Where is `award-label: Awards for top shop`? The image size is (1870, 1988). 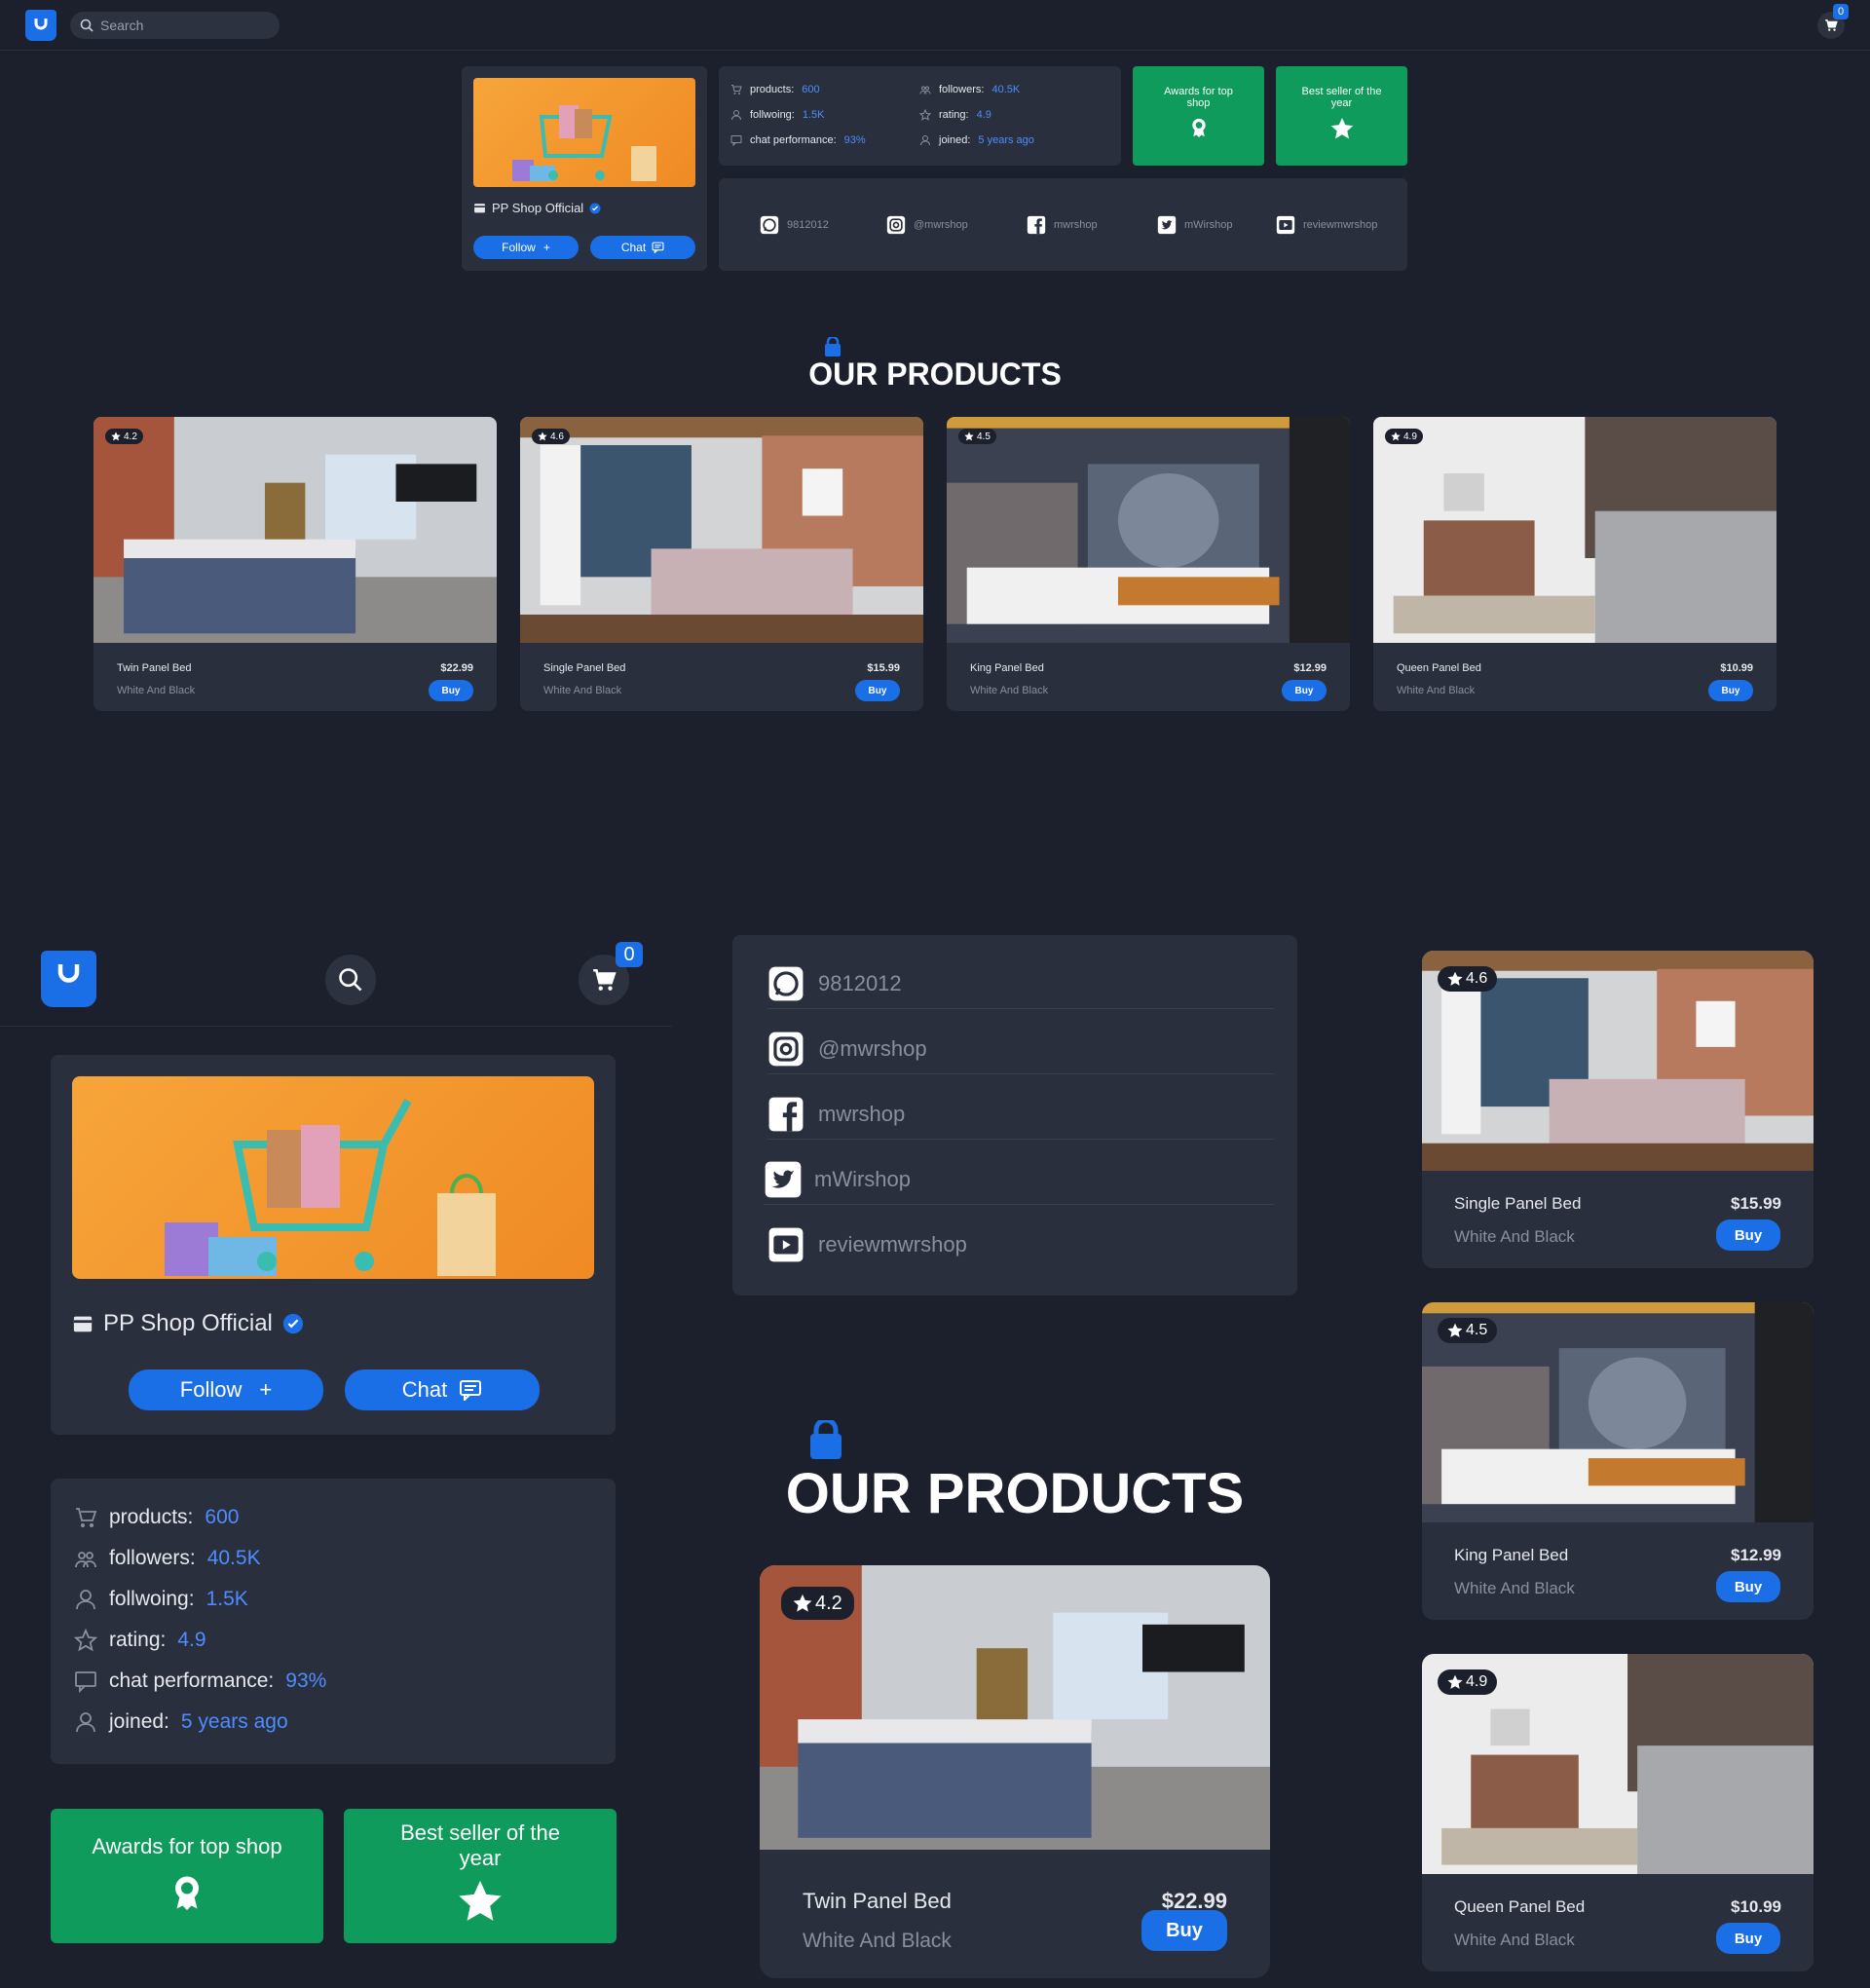 award-label: Awards for top shop is located at coordinates (187, 1846).